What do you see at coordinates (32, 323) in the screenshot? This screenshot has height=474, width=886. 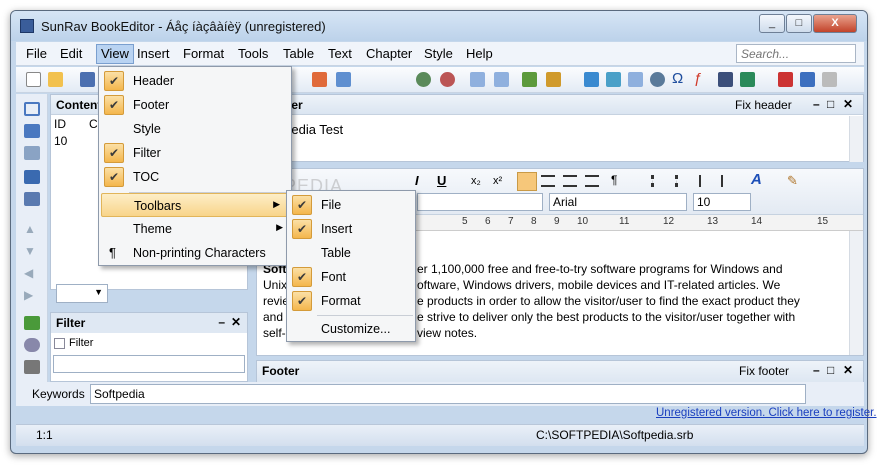 I see `filter-apply-icon` at bounding box center [32, 323].